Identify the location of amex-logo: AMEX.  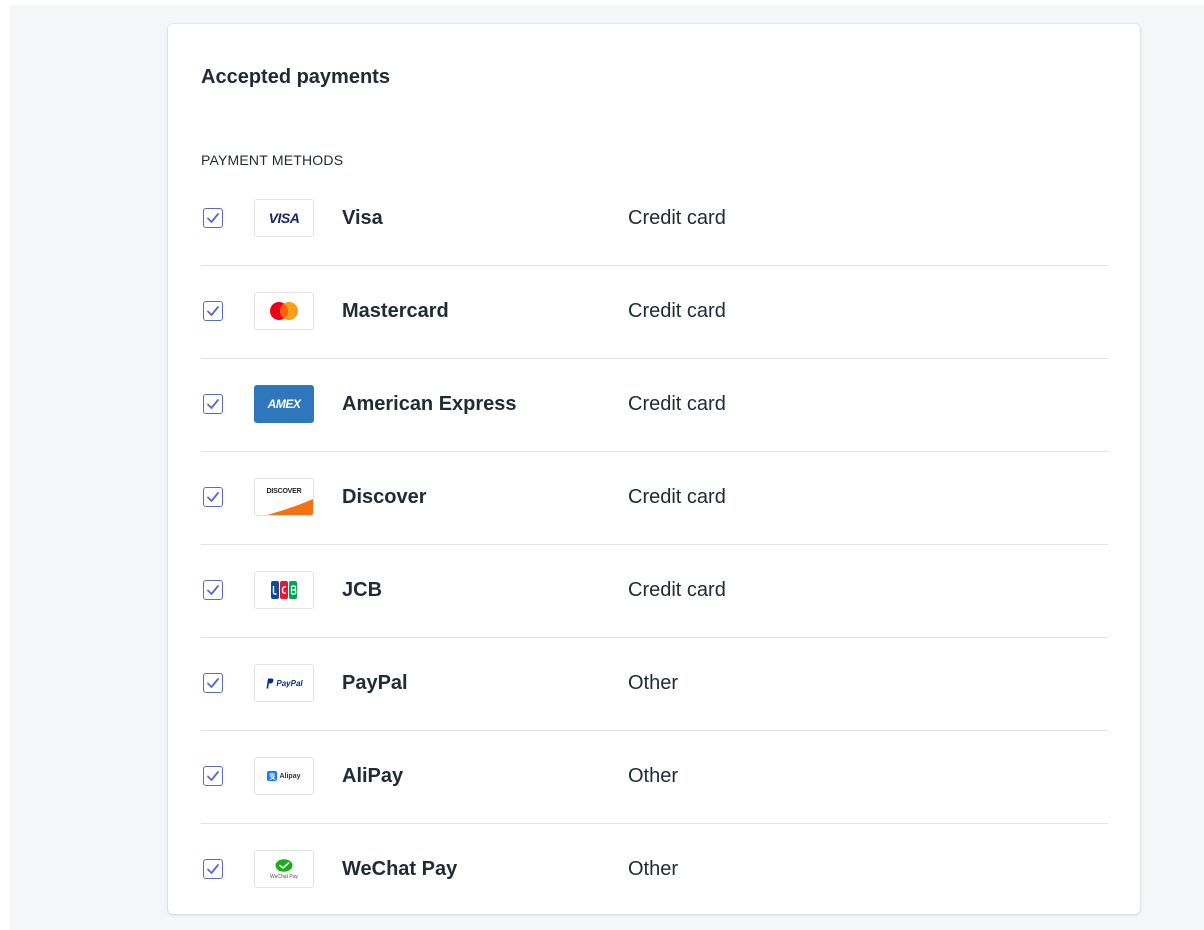
(284, 404).